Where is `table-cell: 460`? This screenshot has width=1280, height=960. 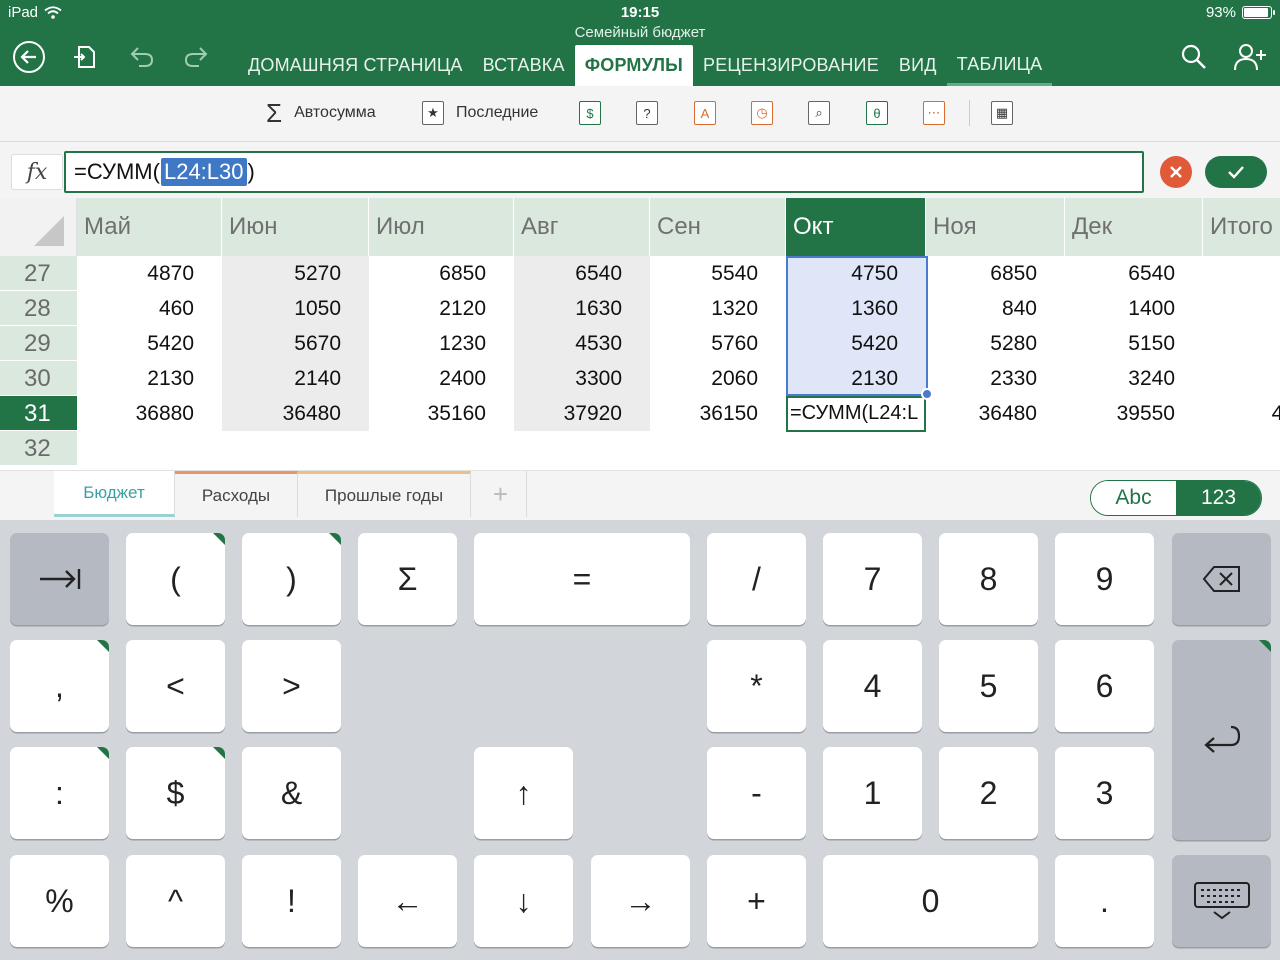
table-cell: 460 is located at coordinates (149, 308).